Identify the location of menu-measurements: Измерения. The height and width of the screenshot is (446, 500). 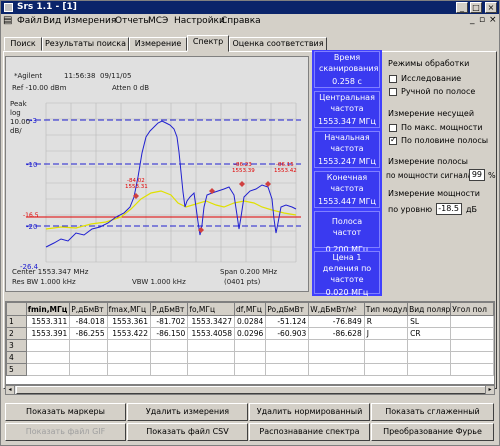
(90, 21).